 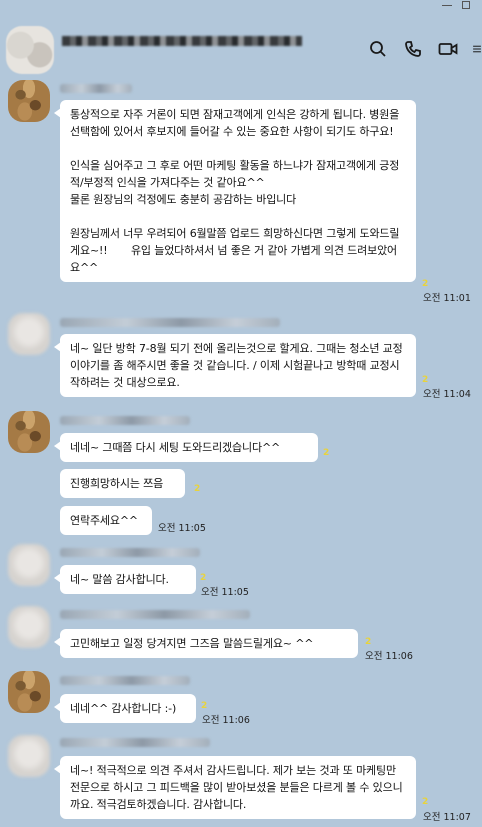 I want to click on search-icon, so click(x=378, y=49).